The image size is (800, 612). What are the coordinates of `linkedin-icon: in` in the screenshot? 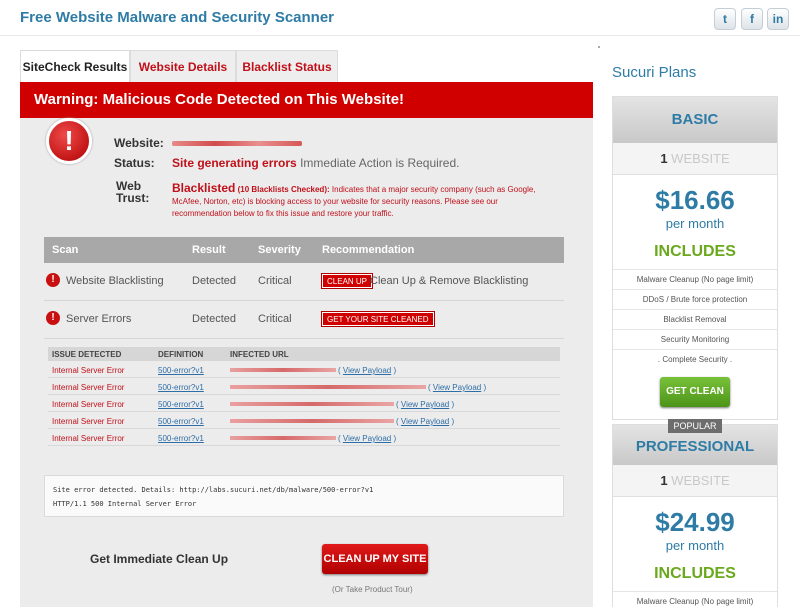 It's located at (778, 19).